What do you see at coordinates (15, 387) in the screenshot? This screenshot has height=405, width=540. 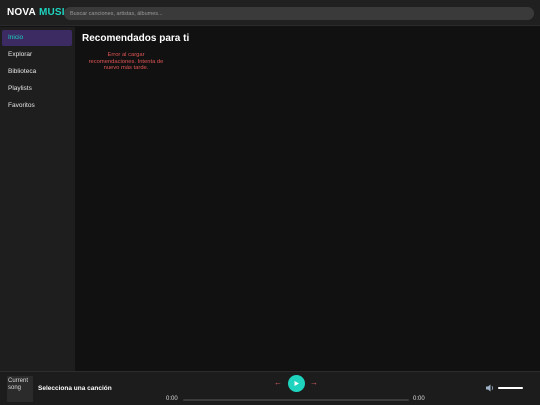 I see `cover-alt-text-line2: song` at bounding box center [15, 387].